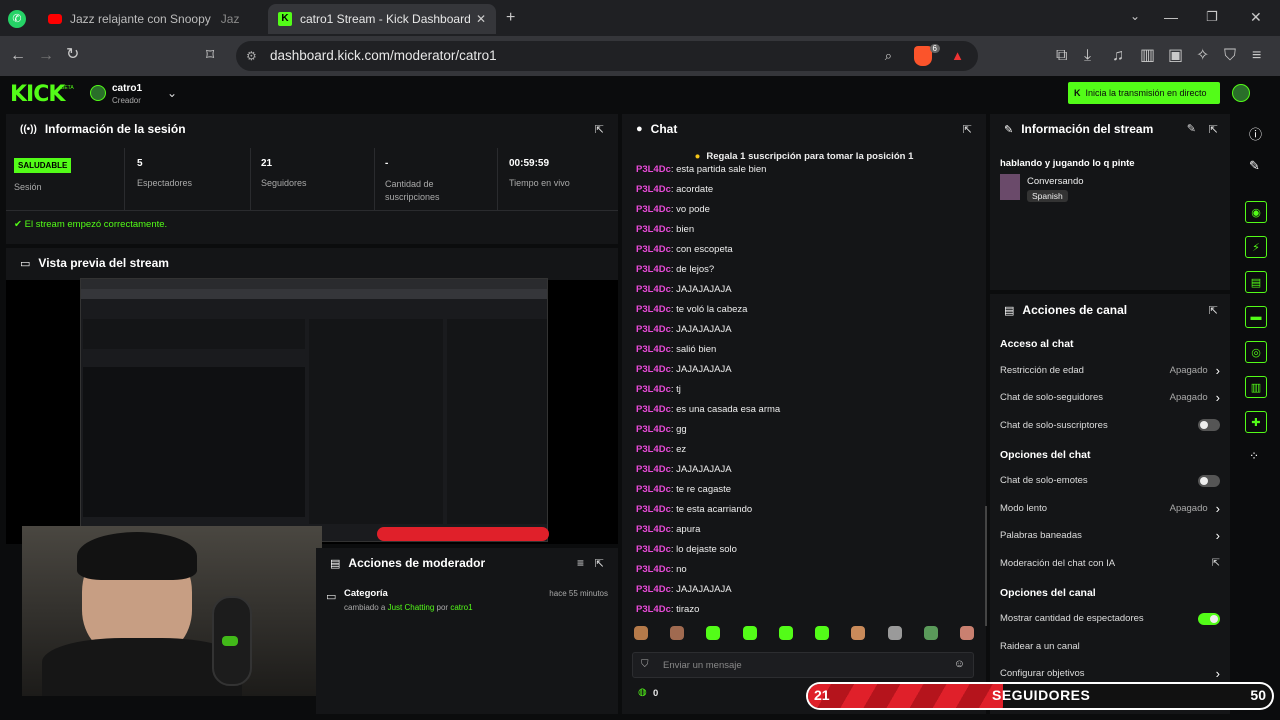  Describe the element at coordinates (1110, 563) in the screenshot. I see `channel-setting-row: Moderación del chat con IA ⇱` at that location.